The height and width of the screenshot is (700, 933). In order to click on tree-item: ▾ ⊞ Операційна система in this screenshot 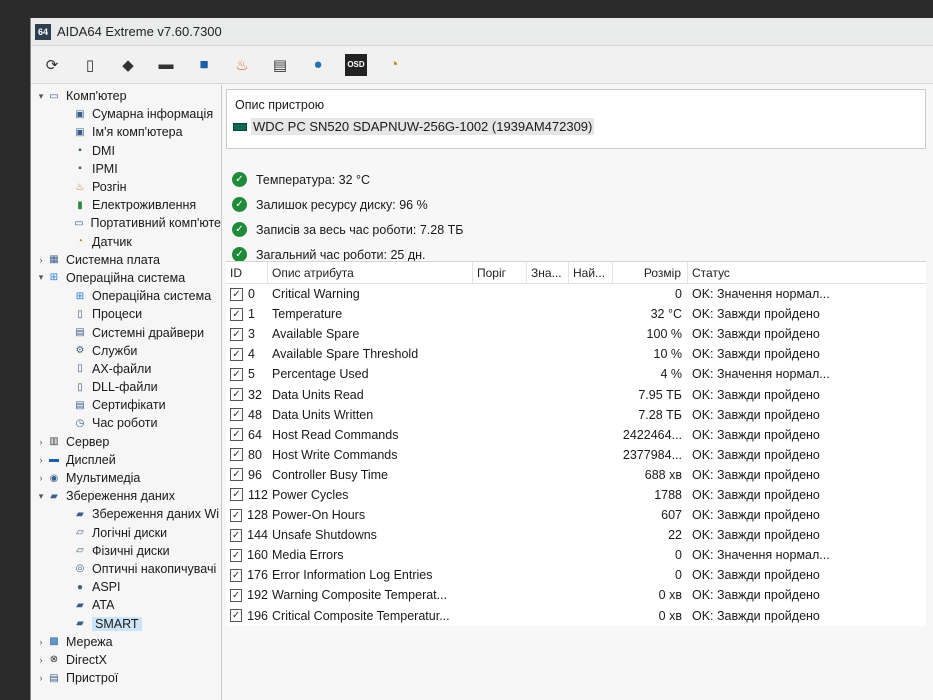, I will do `click(126, 278)`.